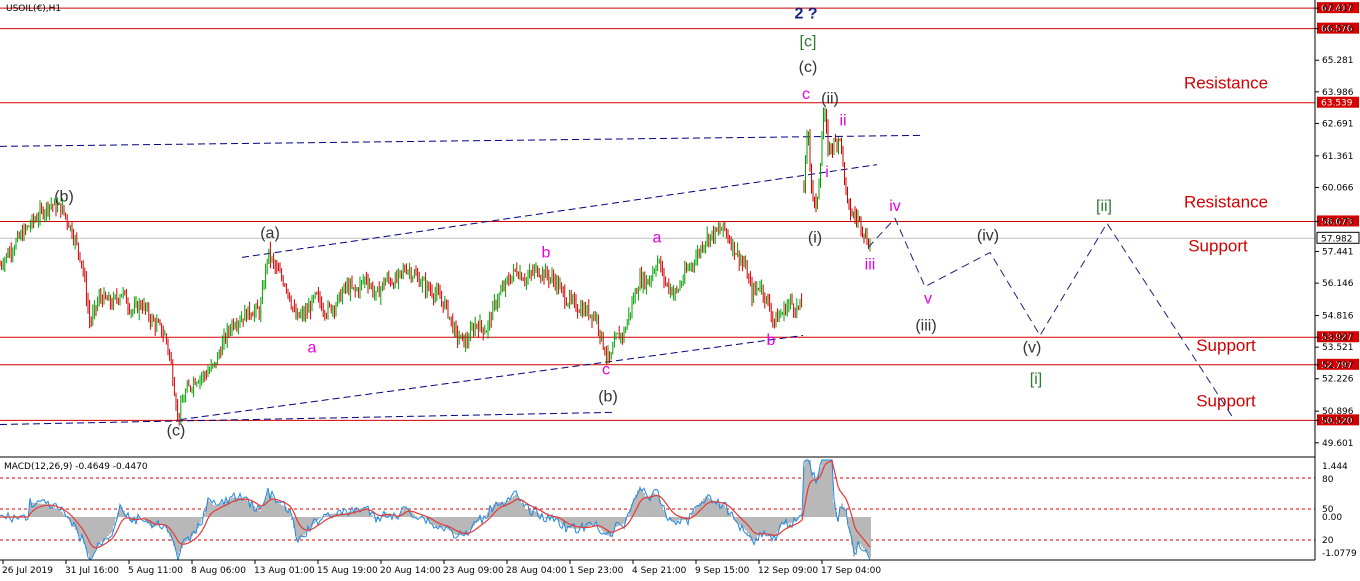 This screenshot has height=581, width=1360. What do you see at coordinates (76, 467) in the screenshot?
I see `macd-title: MACD(12,26,9) -0.4649 -0.4470` at bounding box center [76, 467].